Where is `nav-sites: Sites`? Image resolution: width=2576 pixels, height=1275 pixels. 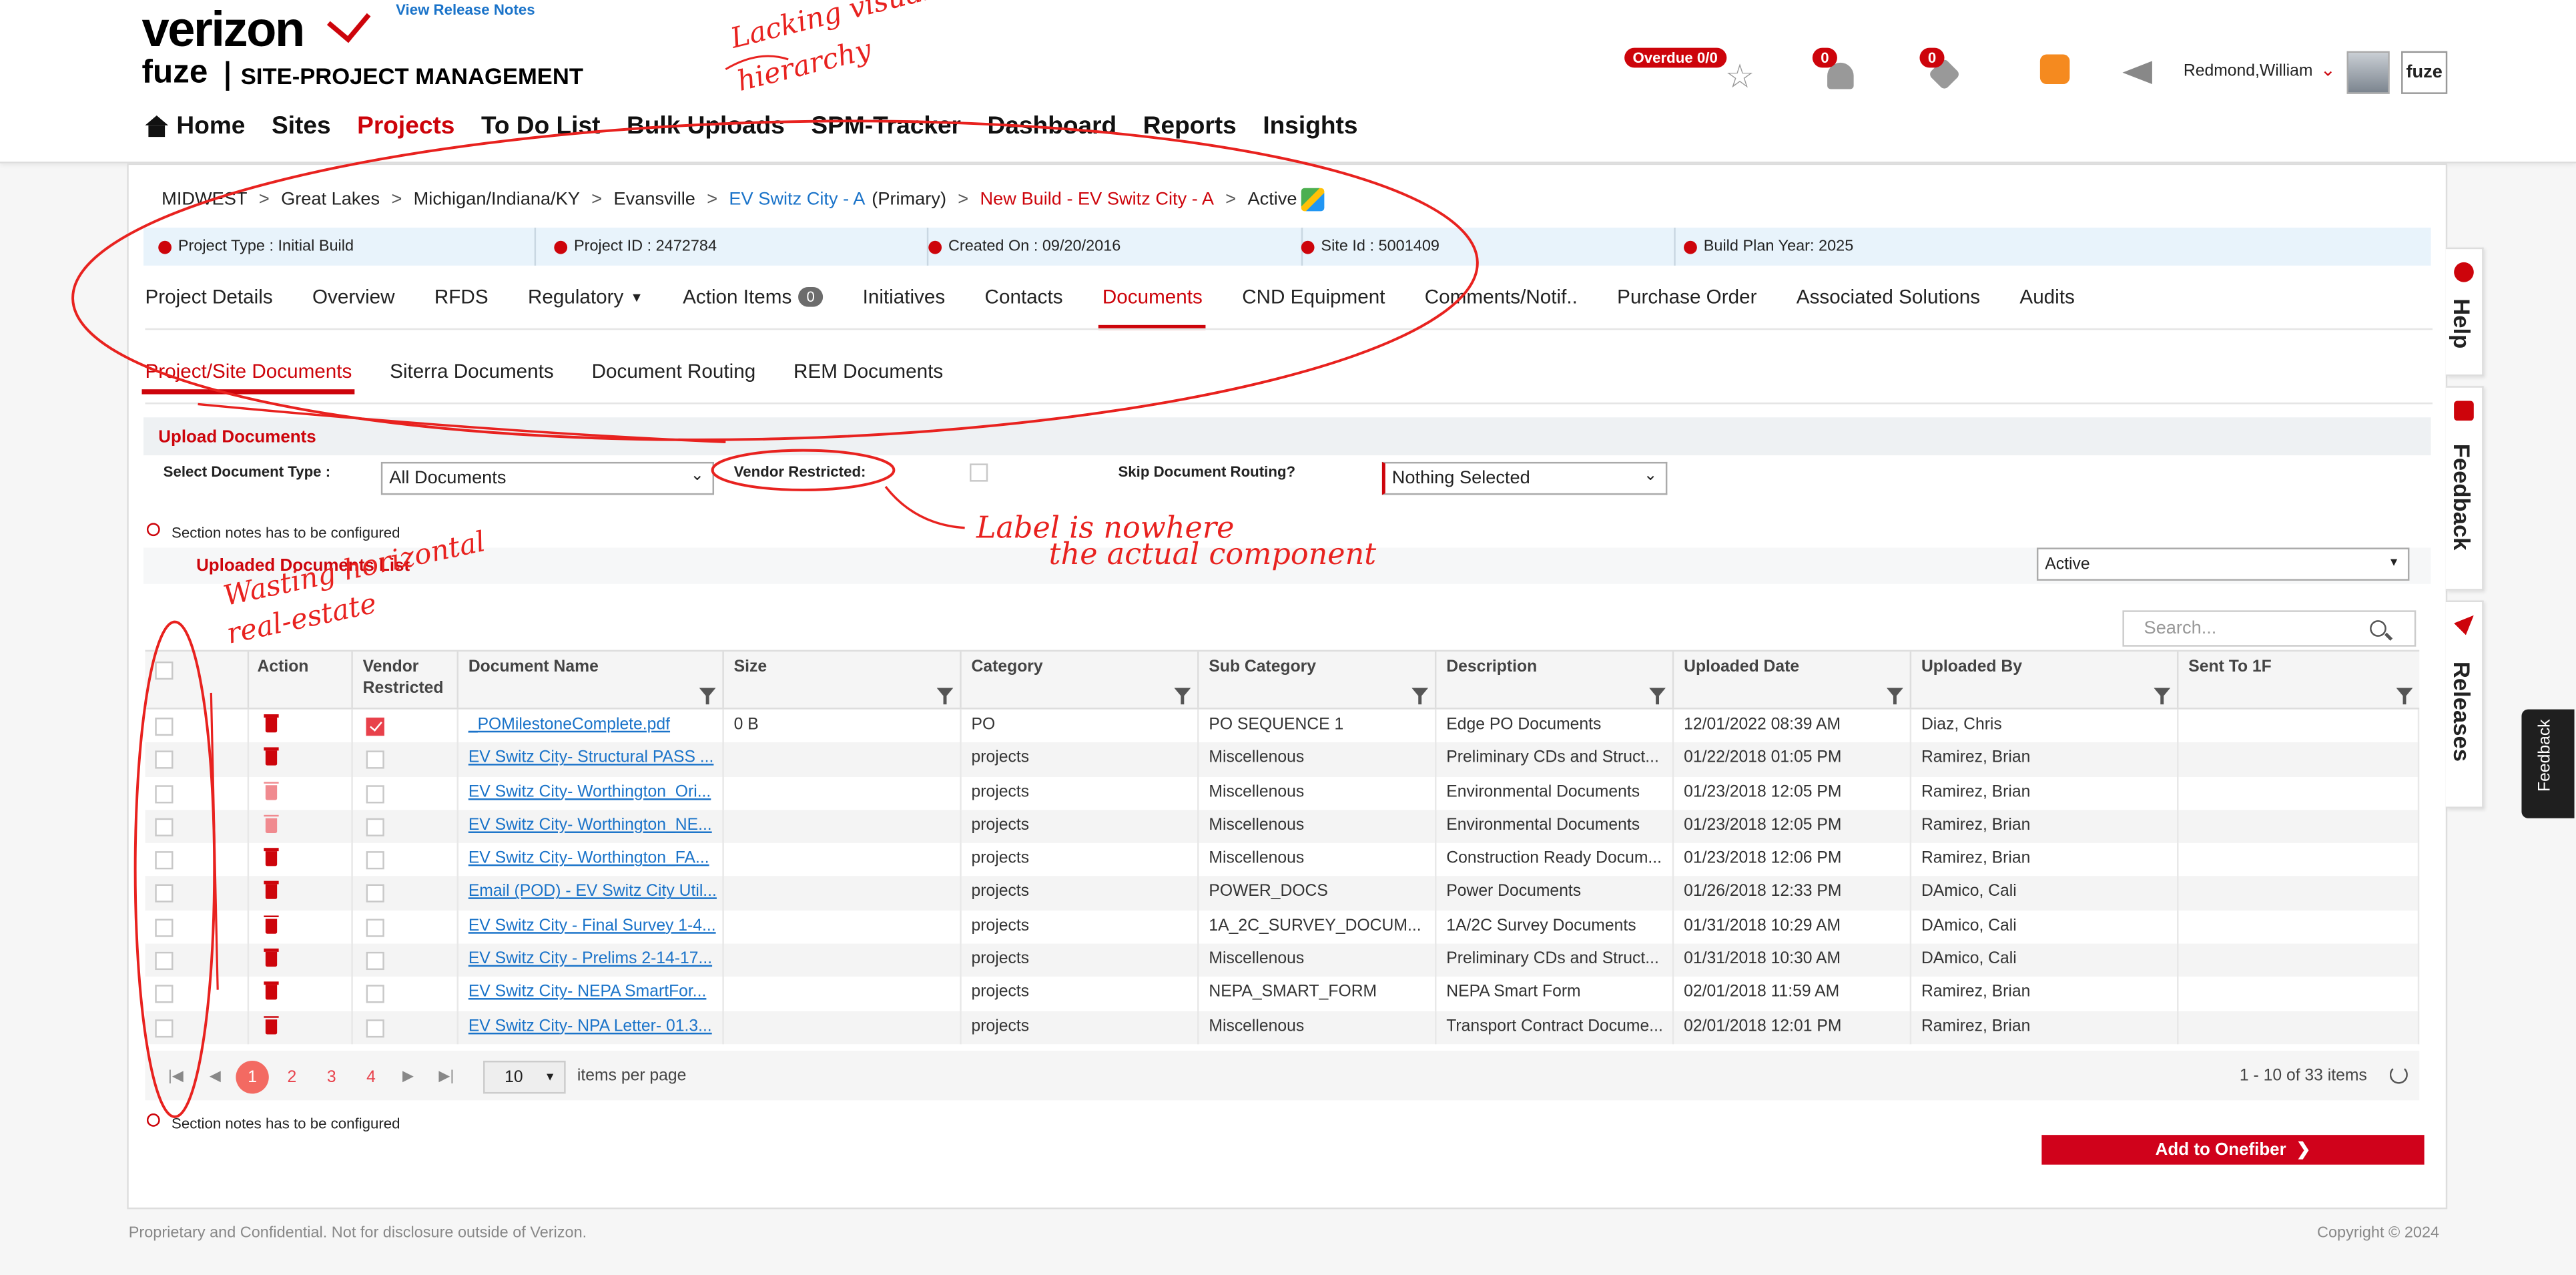 nav-sites: Sites is located at coordinates (301, 126).